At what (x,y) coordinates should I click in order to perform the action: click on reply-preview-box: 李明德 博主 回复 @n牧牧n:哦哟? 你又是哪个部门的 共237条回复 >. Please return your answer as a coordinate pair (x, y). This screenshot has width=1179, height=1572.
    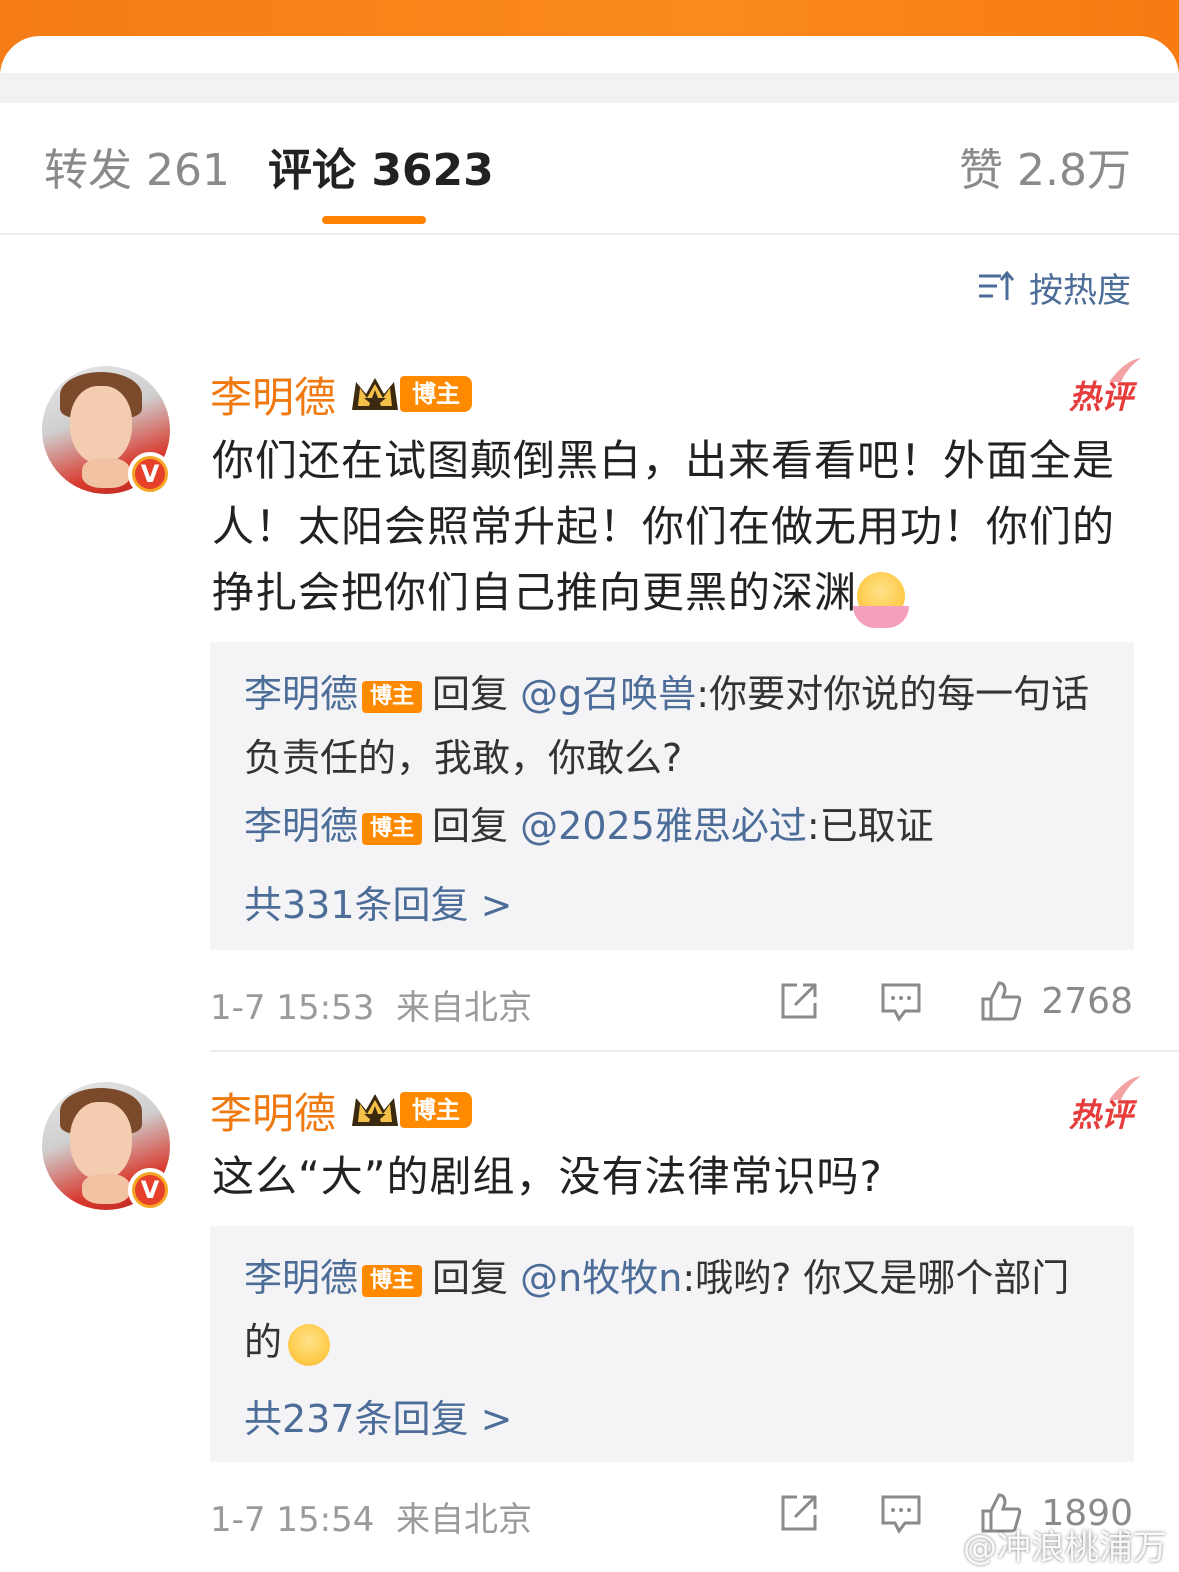
    Looking at the image, I should click on (672, 1344).